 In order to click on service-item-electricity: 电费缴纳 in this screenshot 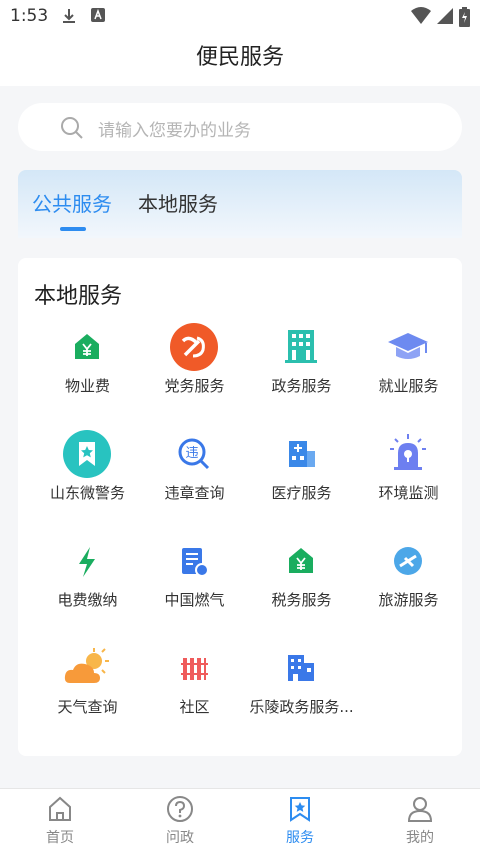, I will do `click(87, 582)`.